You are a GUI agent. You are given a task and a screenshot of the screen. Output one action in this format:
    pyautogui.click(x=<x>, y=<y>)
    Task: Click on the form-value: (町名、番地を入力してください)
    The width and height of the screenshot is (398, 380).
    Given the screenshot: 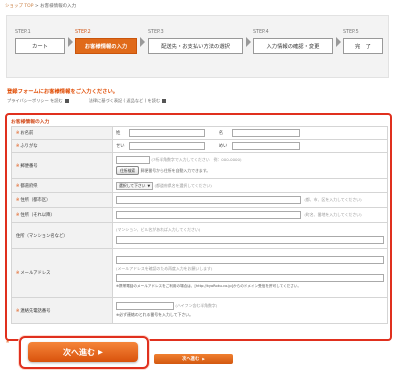 What is the action you would take?
    pyautogui.click(x=250, y=215)
    